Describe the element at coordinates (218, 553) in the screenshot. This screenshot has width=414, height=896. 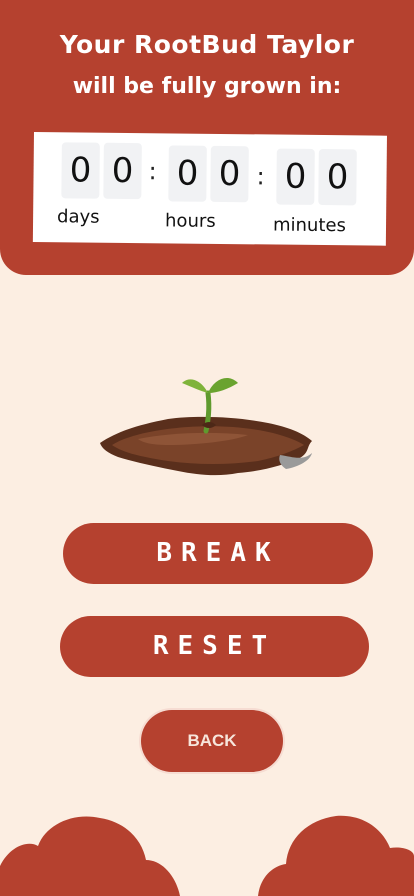
I see `break-button: BREAK` at that location.